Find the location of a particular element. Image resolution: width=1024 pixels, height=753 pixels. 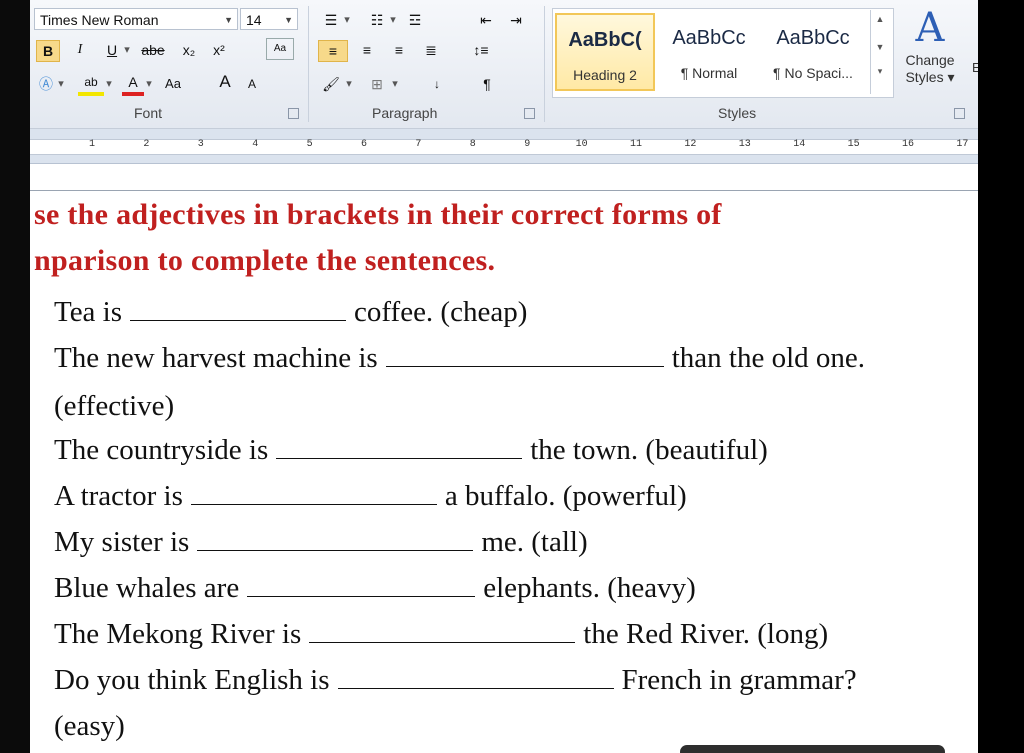

style-preview: AaBbC( is located at coordinates (605, 40).